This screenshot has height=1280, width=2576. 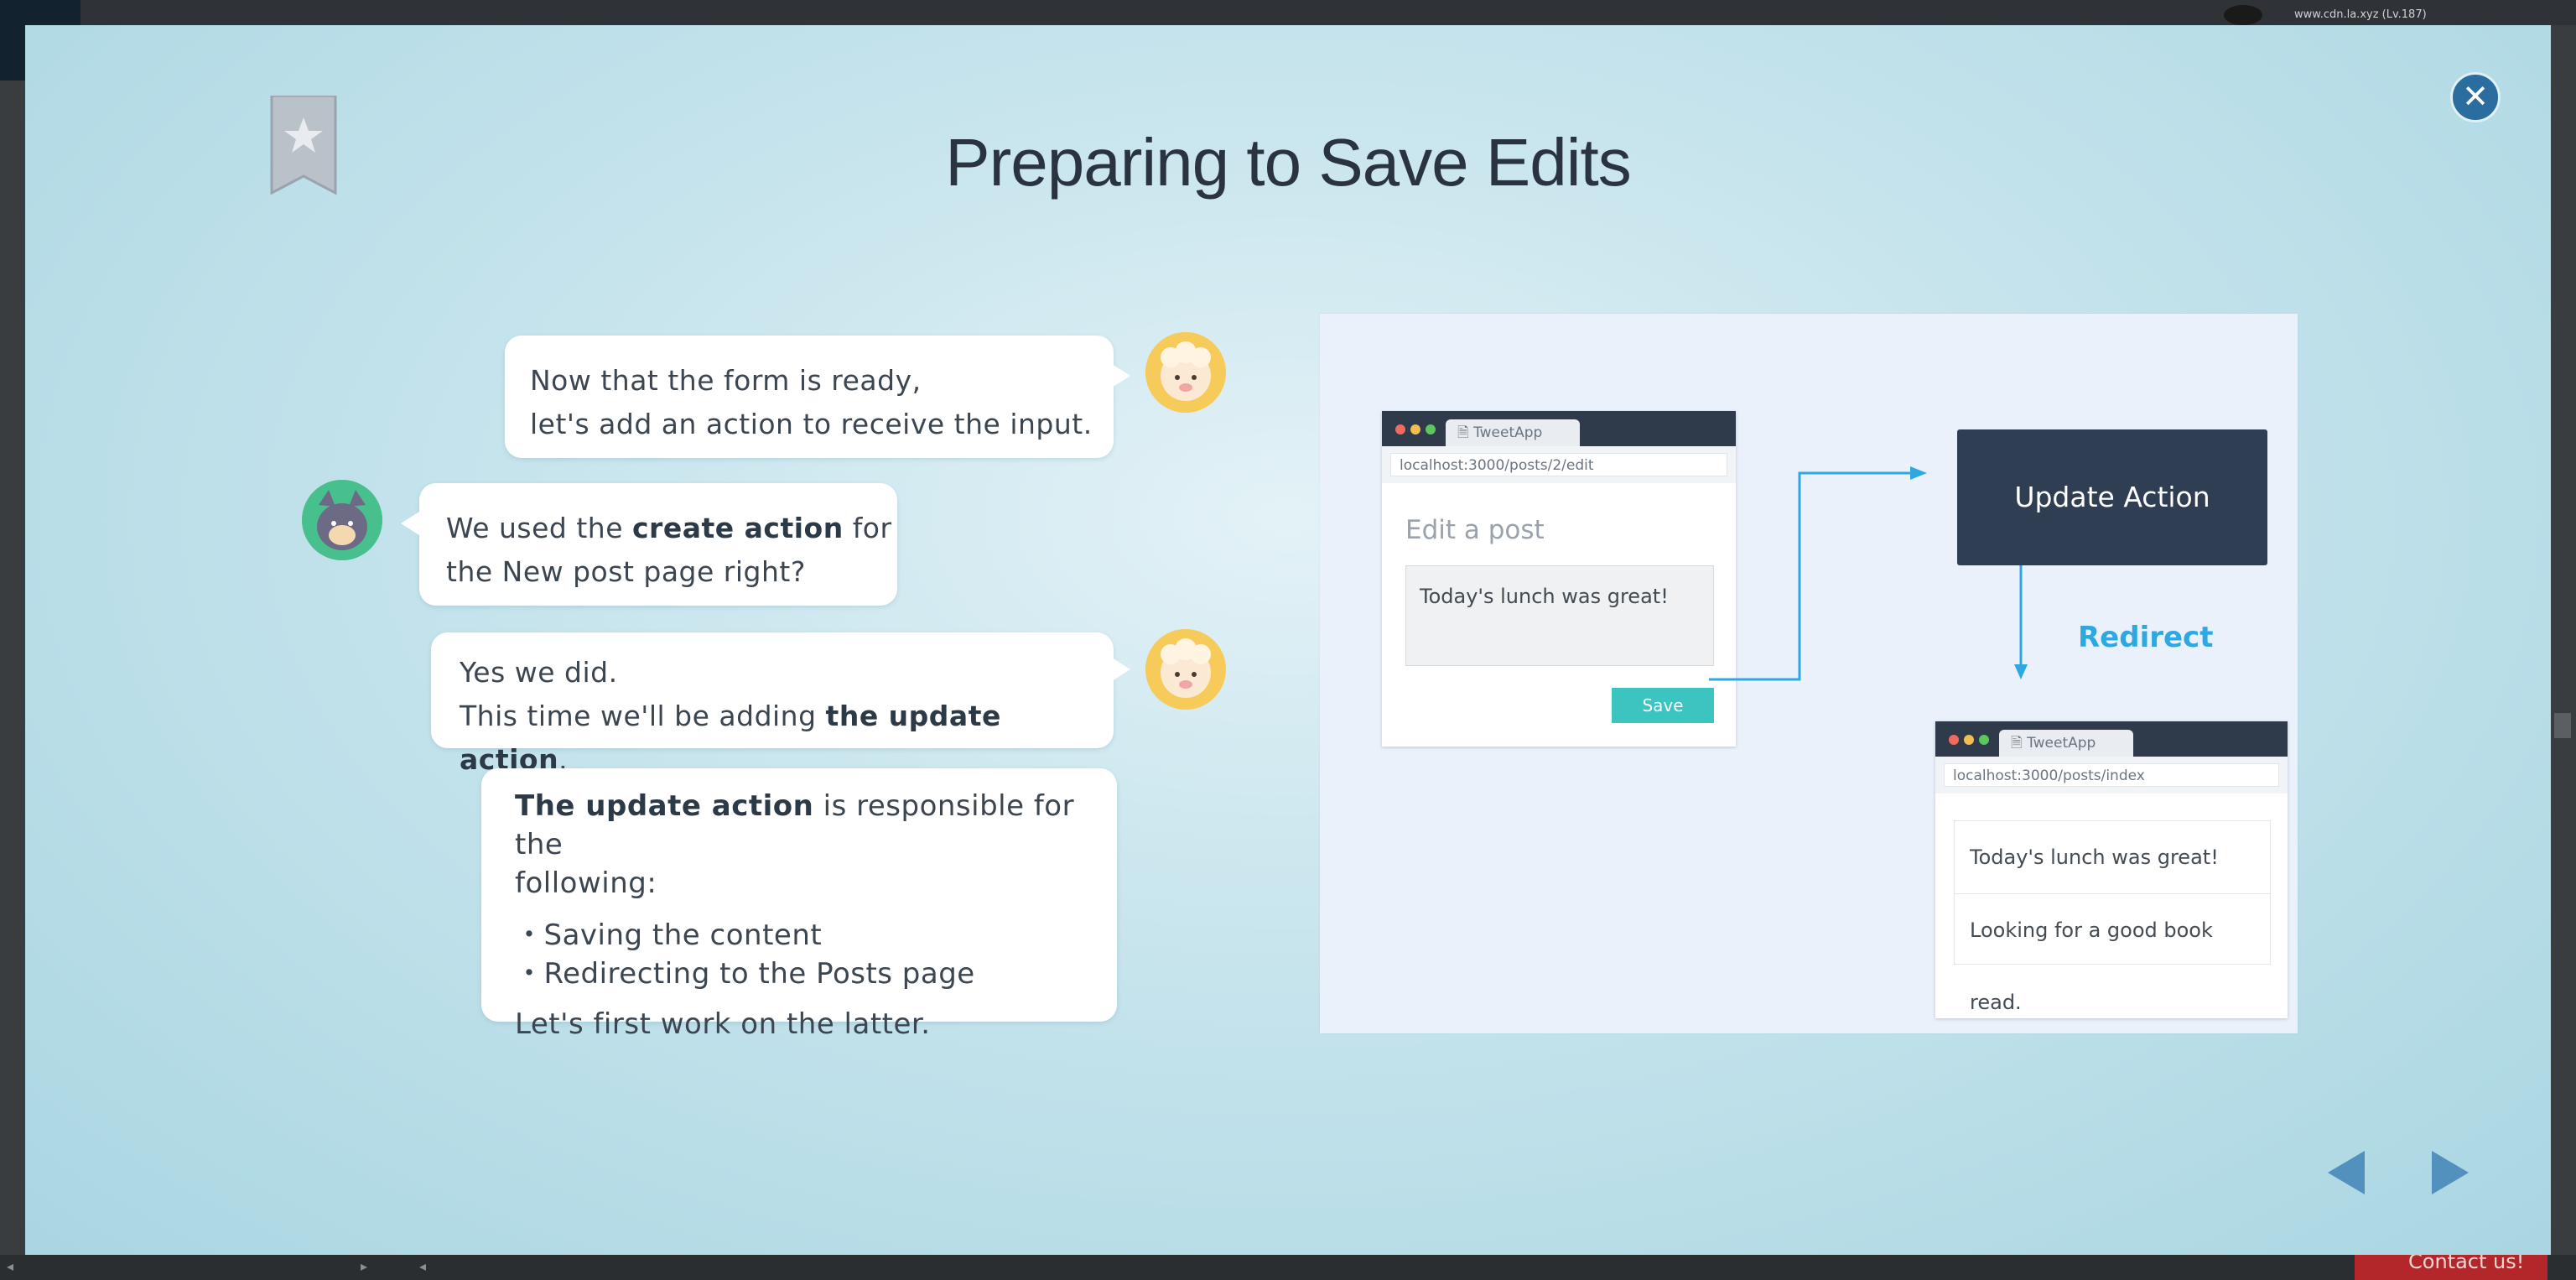 What do you see at coordinates (745, 974) in the screenshot?
I see `bubble-4-item-2: ・Redirecting to the Posts page` at bounding box center [745, 974].